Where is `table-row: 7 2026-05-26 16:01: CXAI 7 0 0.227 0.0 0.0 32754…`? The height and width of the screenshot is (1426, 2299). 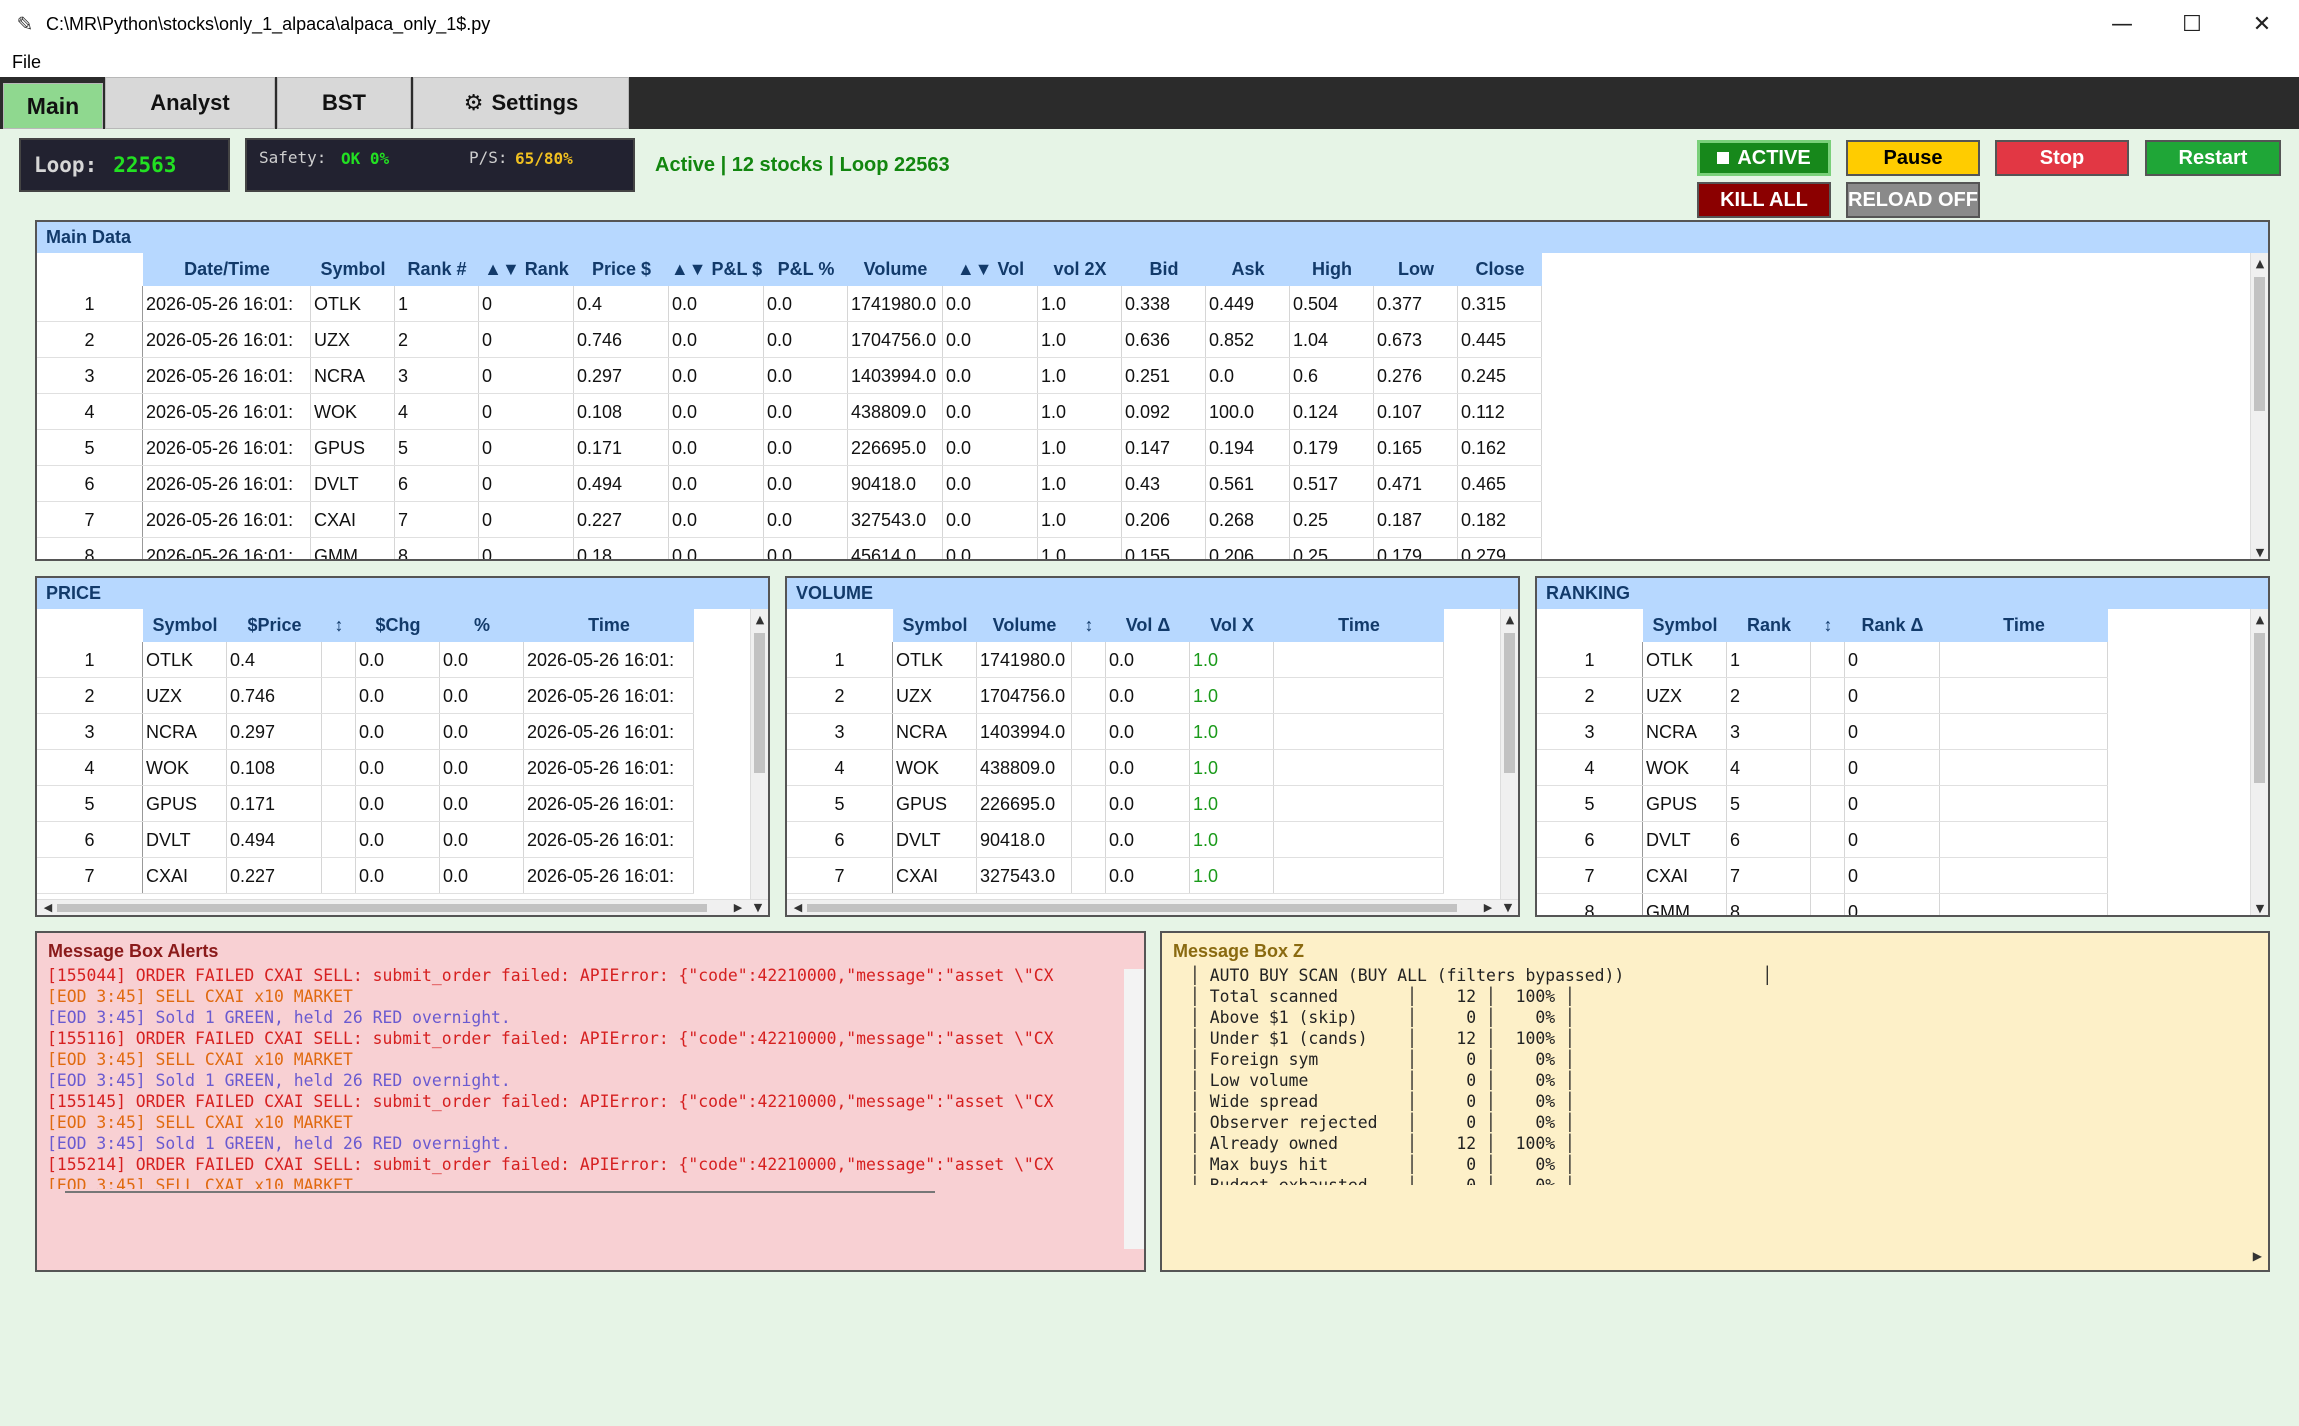 table-row: 7 2026-05-26 16:01: CXAI 7 0 0.227 0.0 0.0 32754… is located at coordinates (789, 520).